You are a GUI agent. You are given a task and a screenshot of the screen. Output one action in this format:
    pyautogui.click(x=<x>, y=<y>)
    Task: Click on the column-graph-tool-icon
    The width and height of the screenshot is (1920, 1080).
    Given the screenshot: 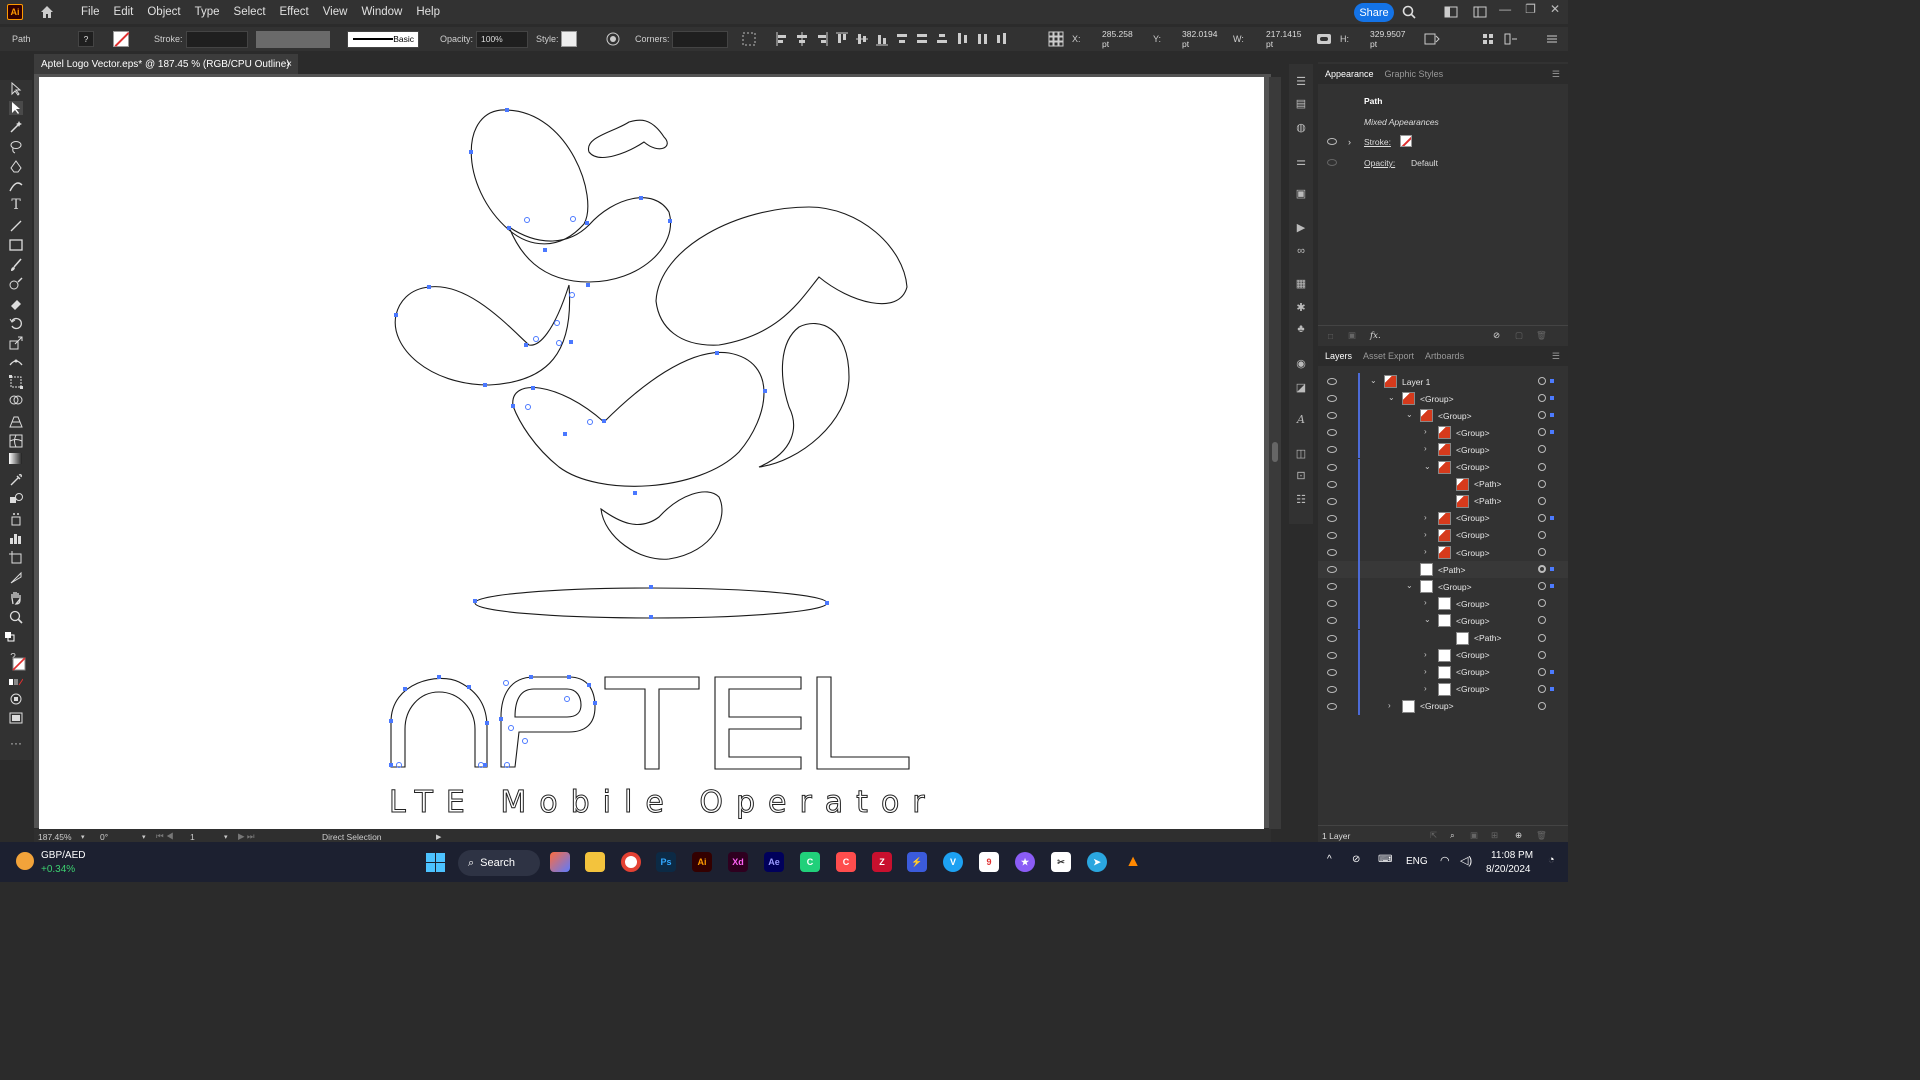 What is the action you would take?
    pyautogui.click(x=16, y=538)
    